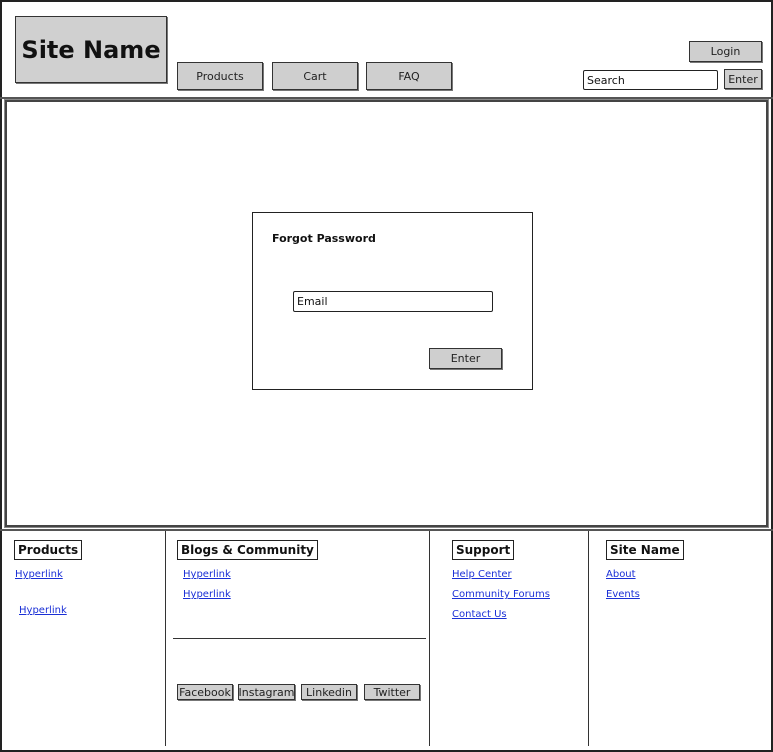 Image resolution: width=773 pixels, height=752 pixels. What do you see at coordinates (247, 550) in the screenshot?
I see `footer-blogs-heading: Blogs & Community` at bounding box center [247, 550].